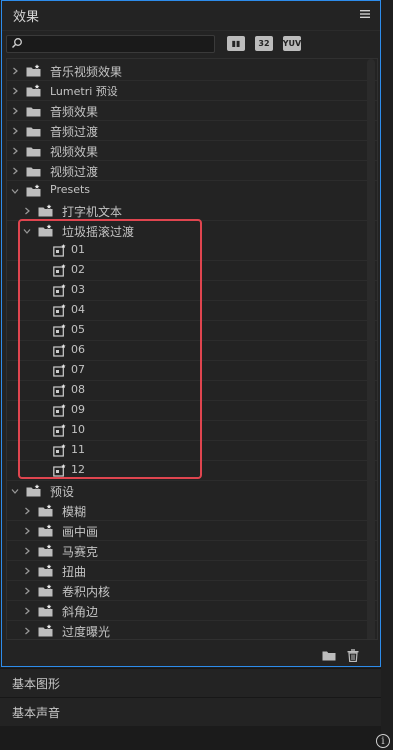  What do you see at coordinates (78, 269) in the screenshot?
I see `tree-item-label: 02` at bounding box center [78, 269].